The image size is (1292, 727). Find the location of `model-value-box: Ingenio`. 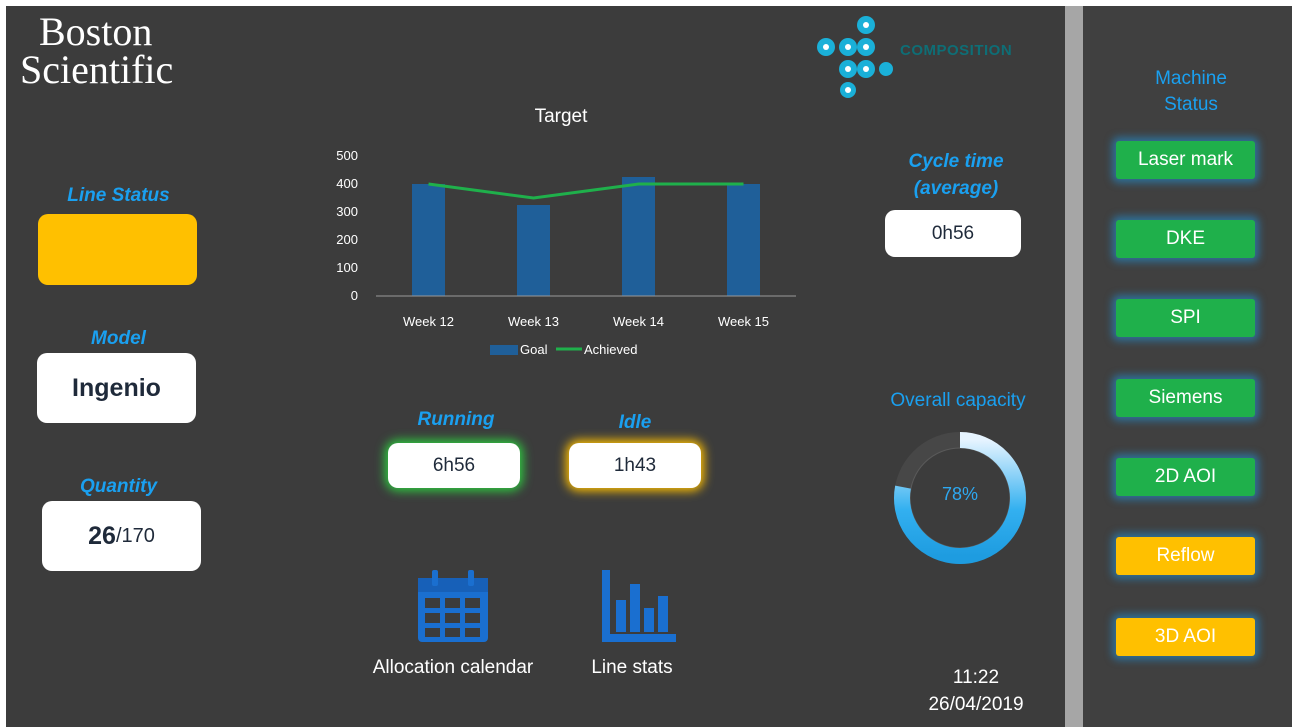

model-value-box: Ingenio is located at coordinates (116, 388).